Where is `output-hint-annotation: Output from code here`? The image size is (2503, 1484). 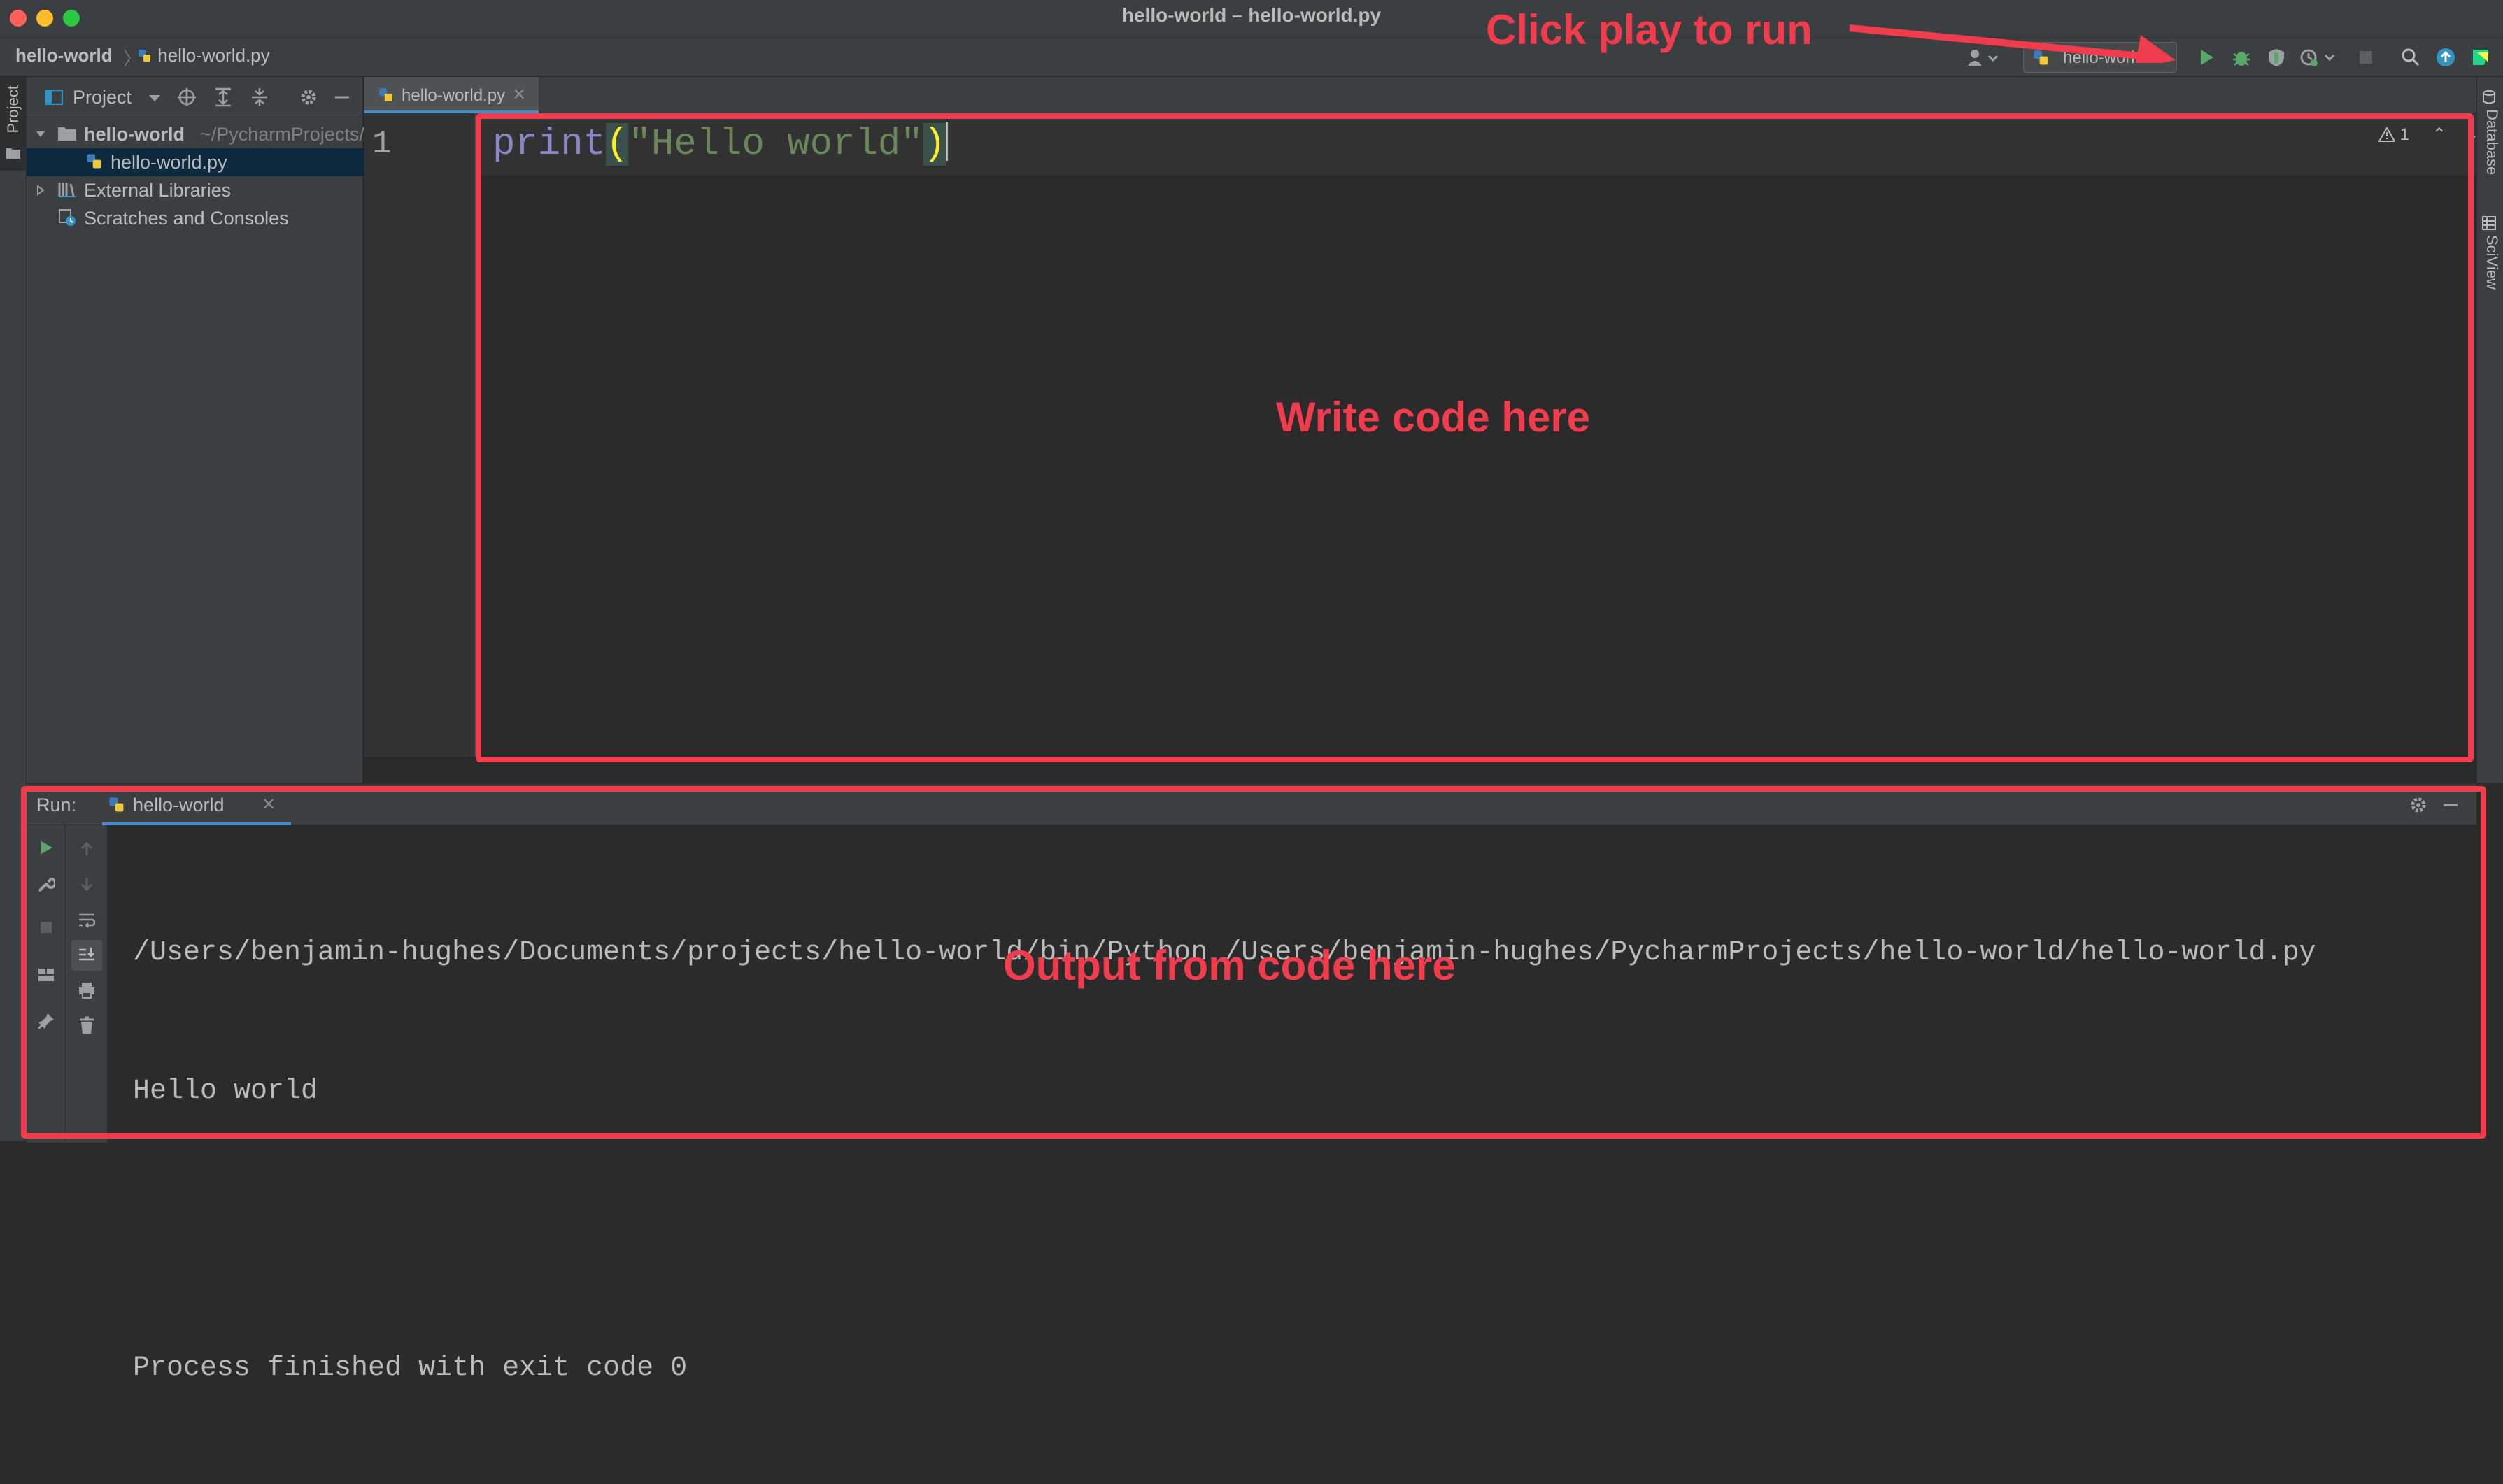
output-hint-annotation: Output from code here is located at coordinates (1230, 966).